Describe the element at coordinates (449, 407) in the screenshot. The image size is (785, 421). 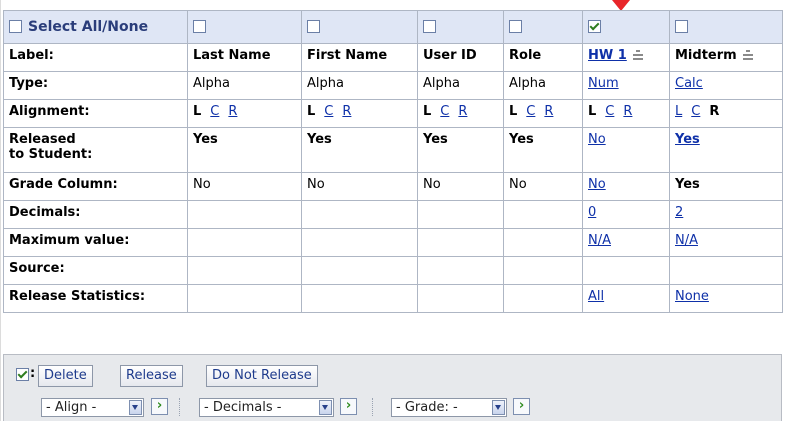
I see `grade-select: - Grade: -` at that location.